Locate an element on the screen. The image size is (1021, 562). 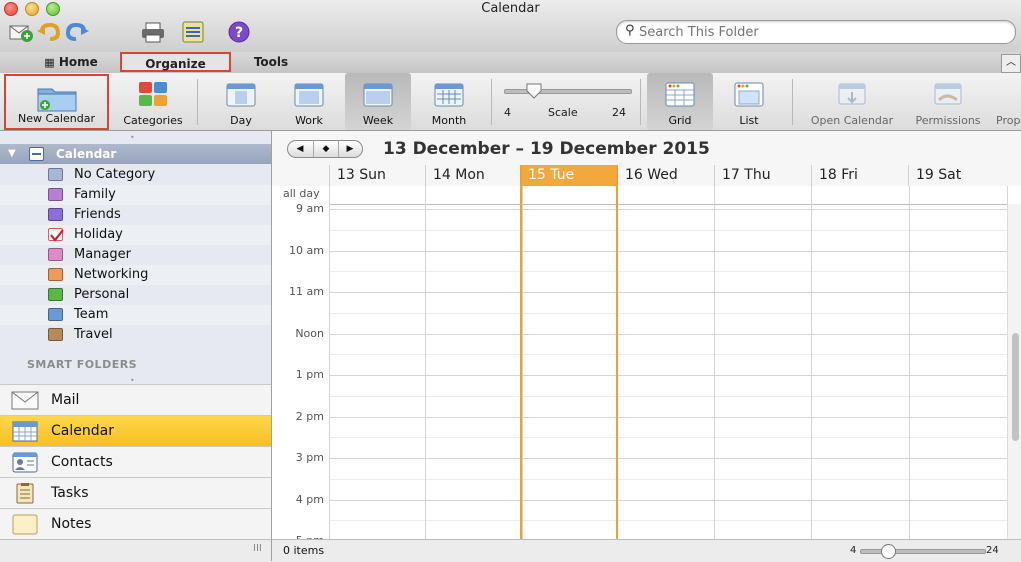
permissions-button: Permissions is located at coordinates (948, 101).